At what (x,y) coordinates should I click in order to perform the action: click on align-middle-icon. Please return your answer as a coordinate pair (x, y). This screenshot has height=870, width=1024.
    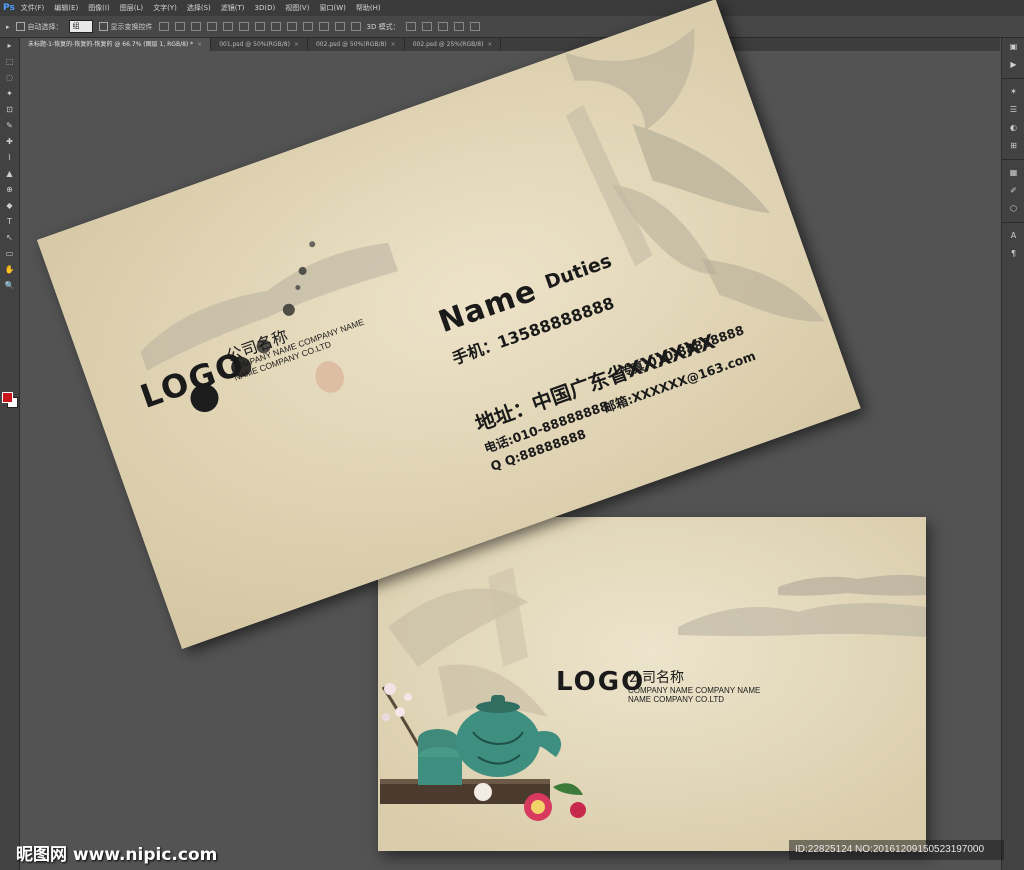
    Looking at the image, I should click on (179, 26).